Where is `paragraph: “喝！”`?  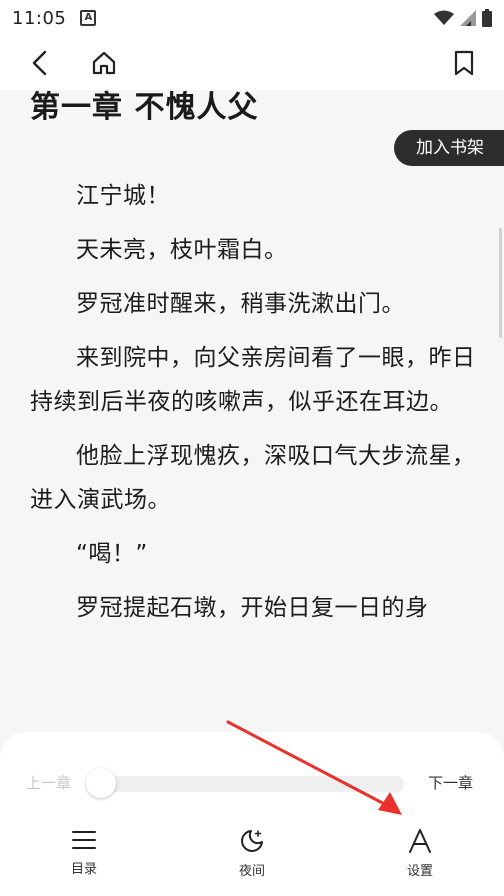
paragraph: “喝！” is located at coordinates (112, 554).